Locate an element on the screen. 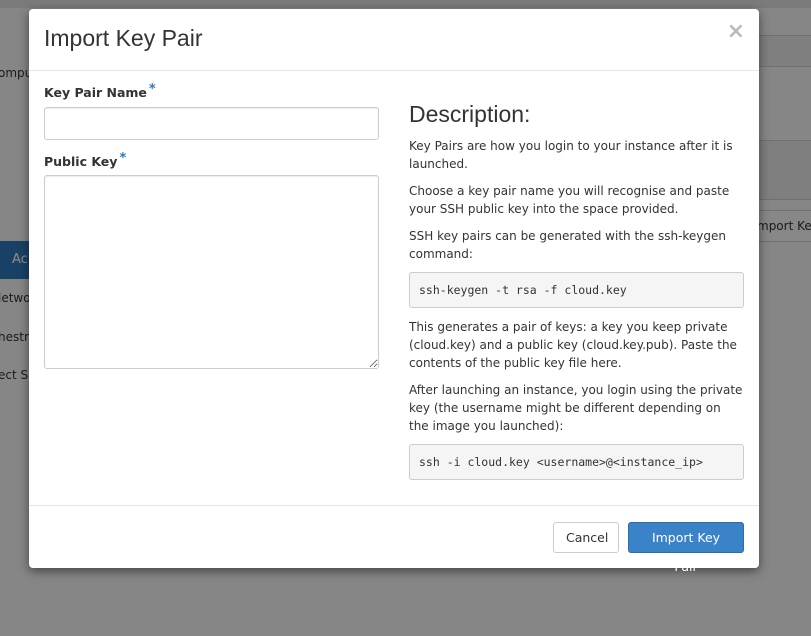 The image size is (811, 636). description-title: Description: is located at coordinates (470, 114).